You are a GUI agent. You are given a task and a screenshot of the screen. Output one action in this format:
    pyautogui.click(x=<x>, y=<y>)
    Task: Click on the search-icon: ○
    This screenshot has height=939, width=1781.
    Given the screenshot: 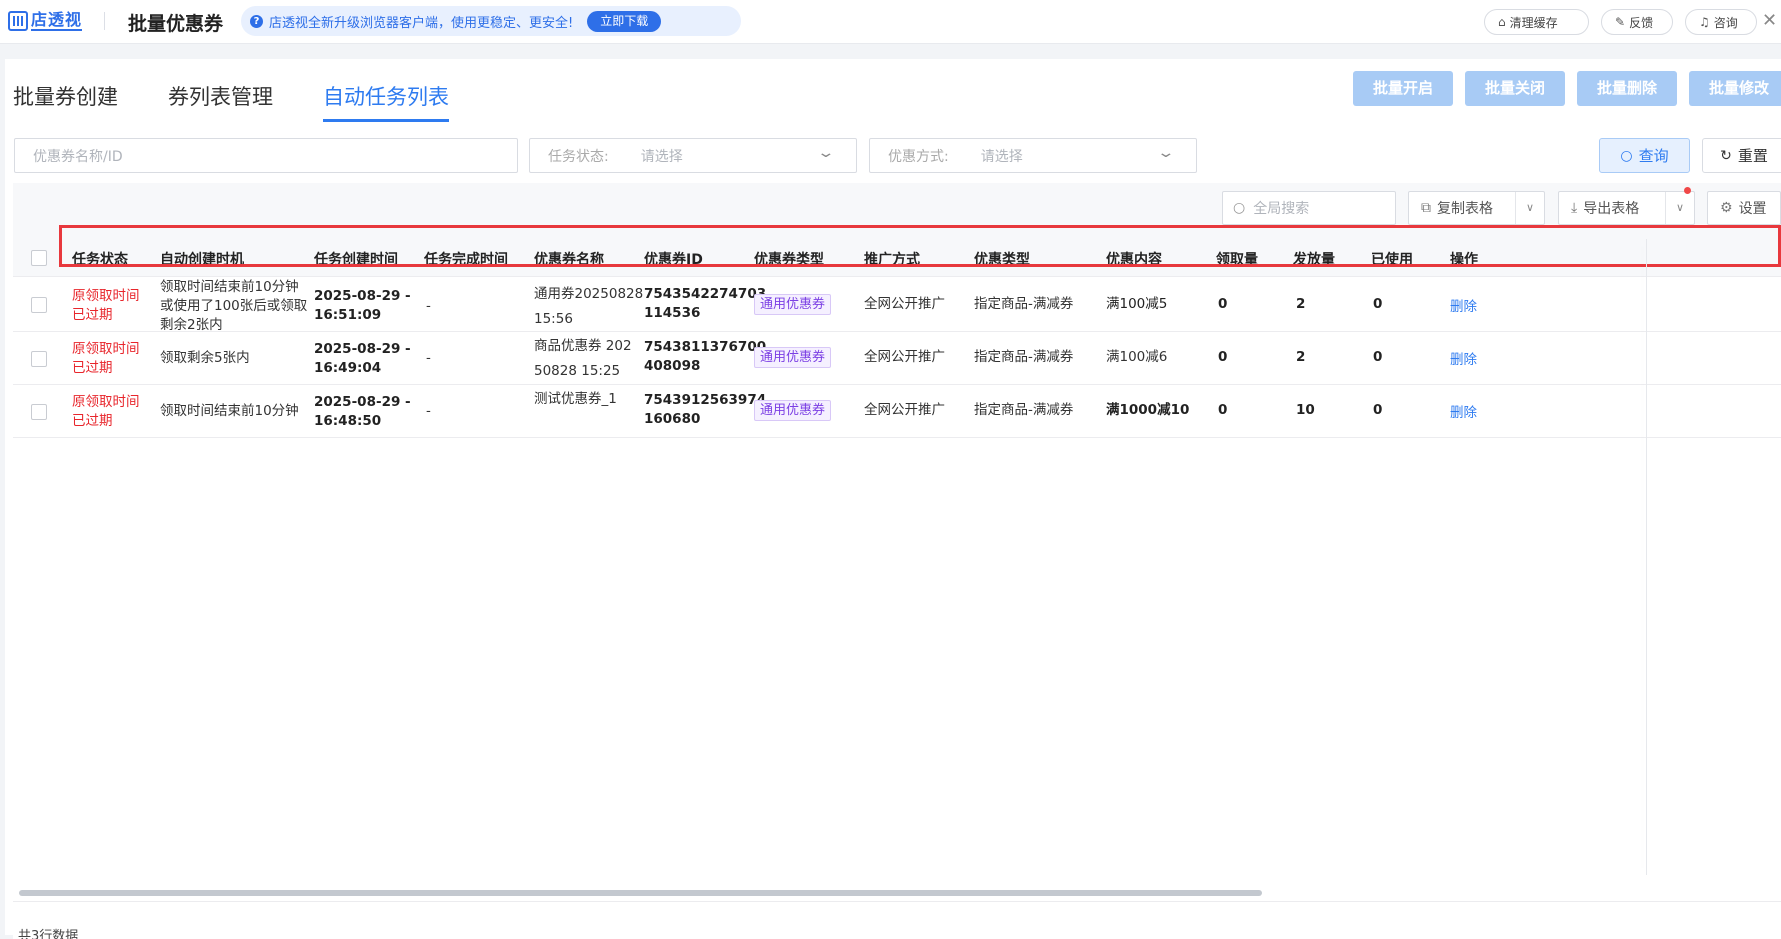 What is the action you would take?
    pyautogui.click(x=1239, y=208)
    